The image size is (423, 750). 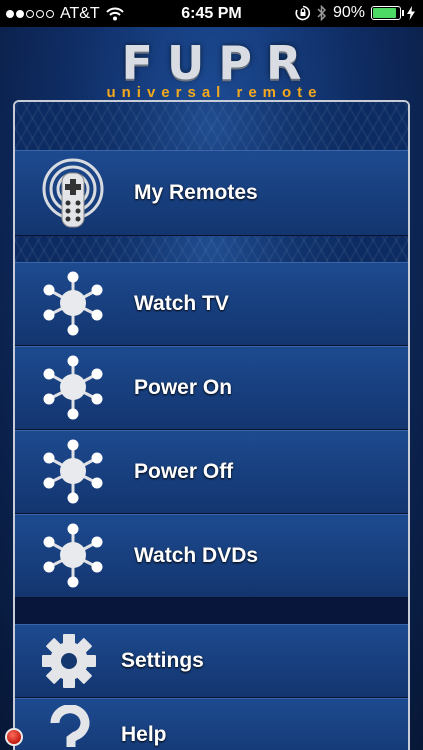 I want to click on battery-percent: 90%, so click(x=348, y=12).